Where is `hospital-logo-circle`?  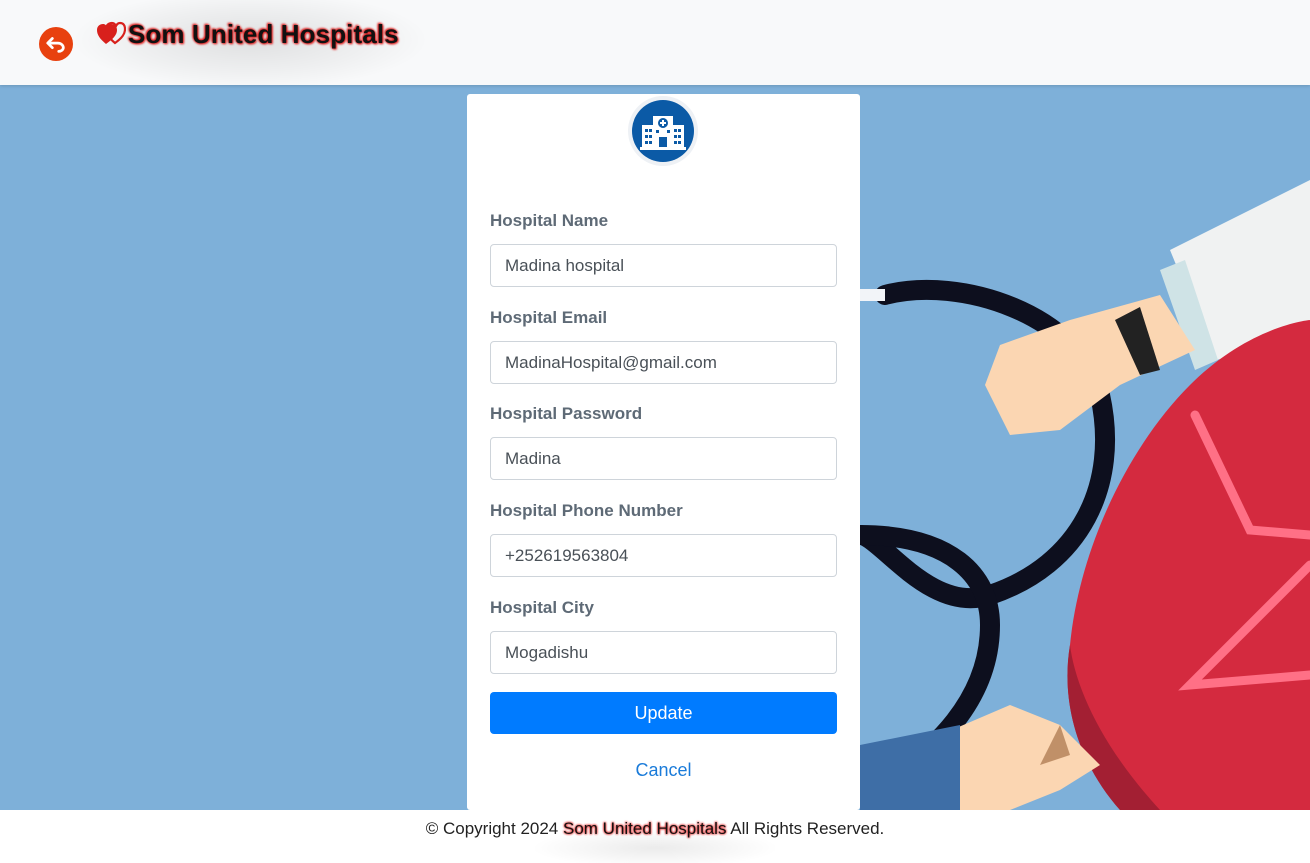
hospital-logo-circle is located at coordinates (663, 131).